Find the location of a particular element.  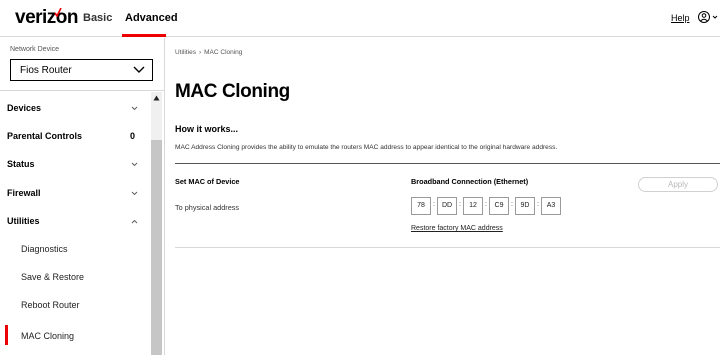

sidebar-item-reboot-router: Reboot Router is located at coordinates (75, 306).